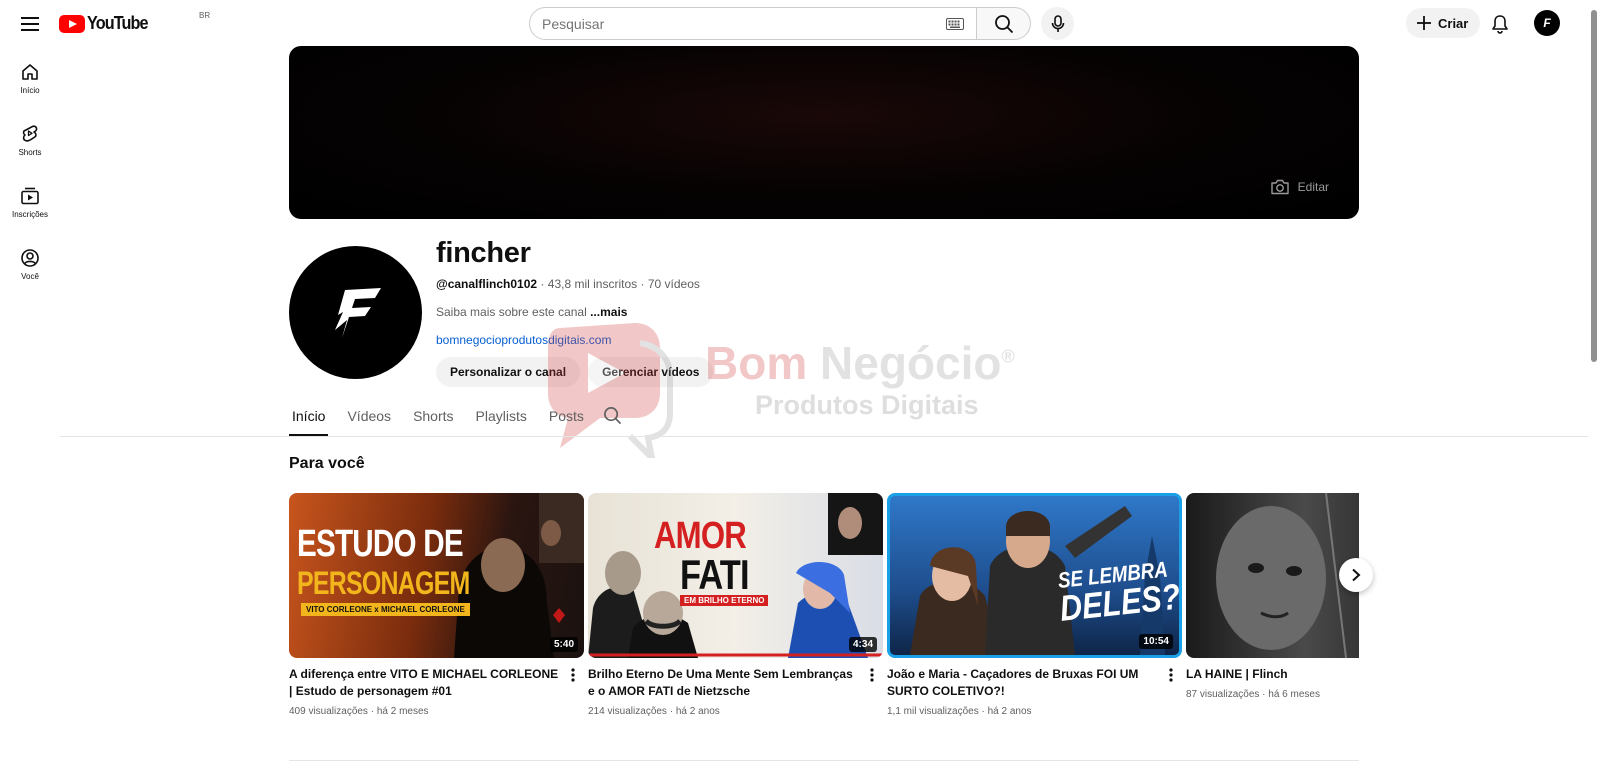  I want to click on channel-name: fincher, so click(483, 253).